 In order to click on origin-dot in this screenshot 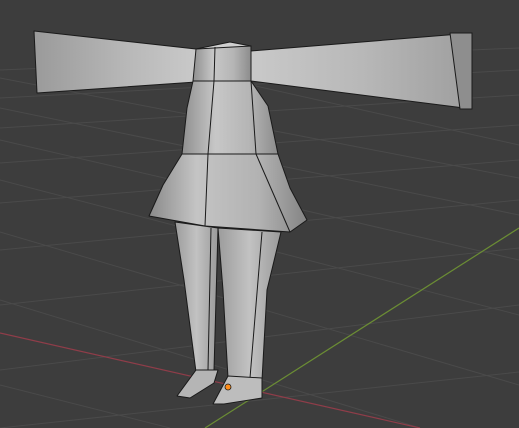, I will do `click(228, 387)`.